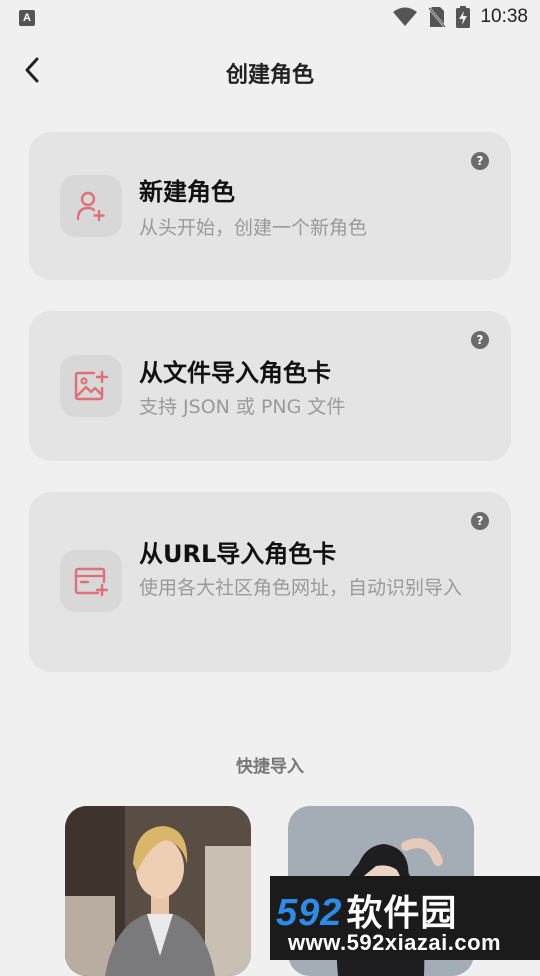 Image resolution: width=540 pixels, height=976 pixels. What do you see at coordinates (395, 942) in the screenshot?
I see `watermark-url: www.592xiazai.com` at bounding box center [395, 942].